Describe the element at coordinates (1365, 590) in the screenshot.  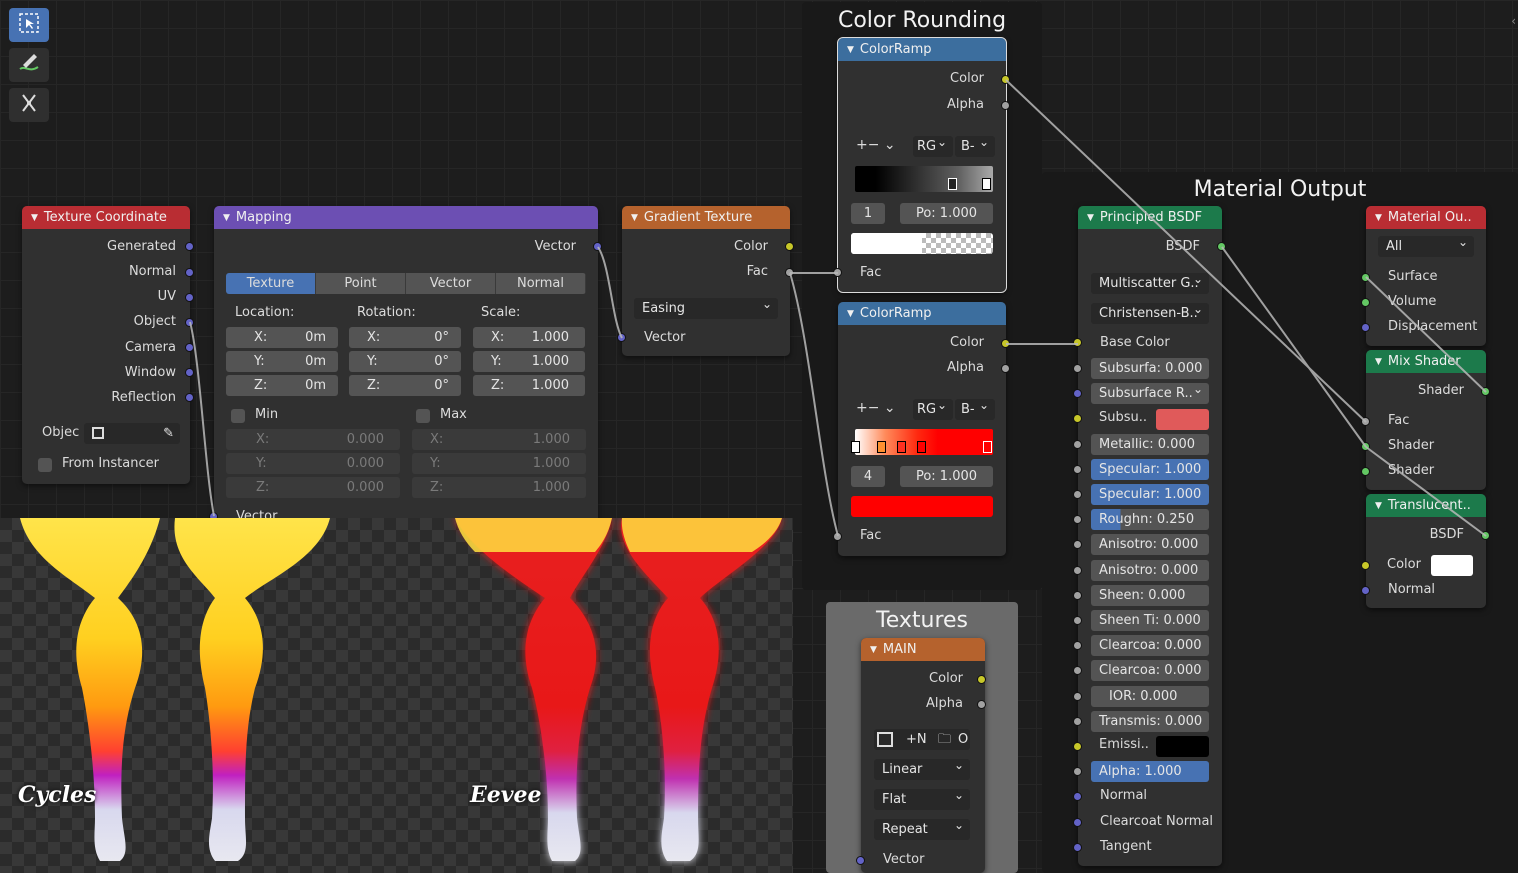
I see `socket-translucent-normal` at that location.